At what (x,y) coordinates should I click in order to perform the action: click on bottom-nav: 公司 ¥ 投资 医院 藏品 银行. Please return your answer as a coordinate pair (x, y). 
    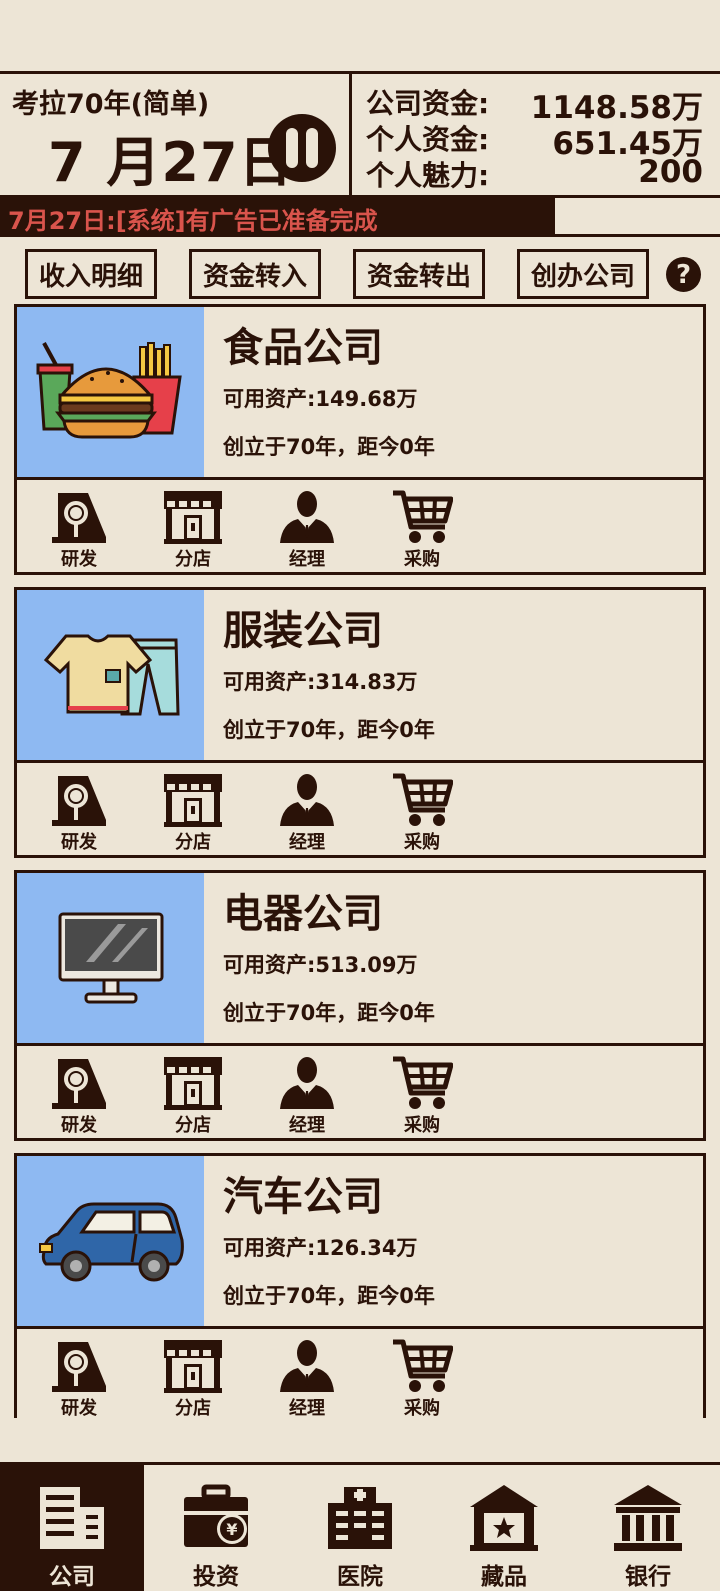
    Looking at the image, I should click on (360, 1526).